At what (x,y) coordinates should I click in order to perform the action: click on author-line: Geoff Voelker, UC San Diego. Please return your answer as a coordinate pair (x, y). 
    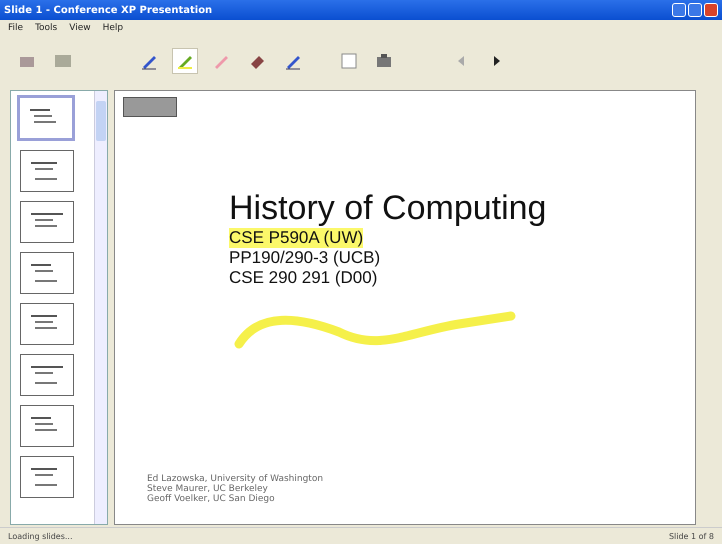
    Looking at the image, I should click on (211, 499).